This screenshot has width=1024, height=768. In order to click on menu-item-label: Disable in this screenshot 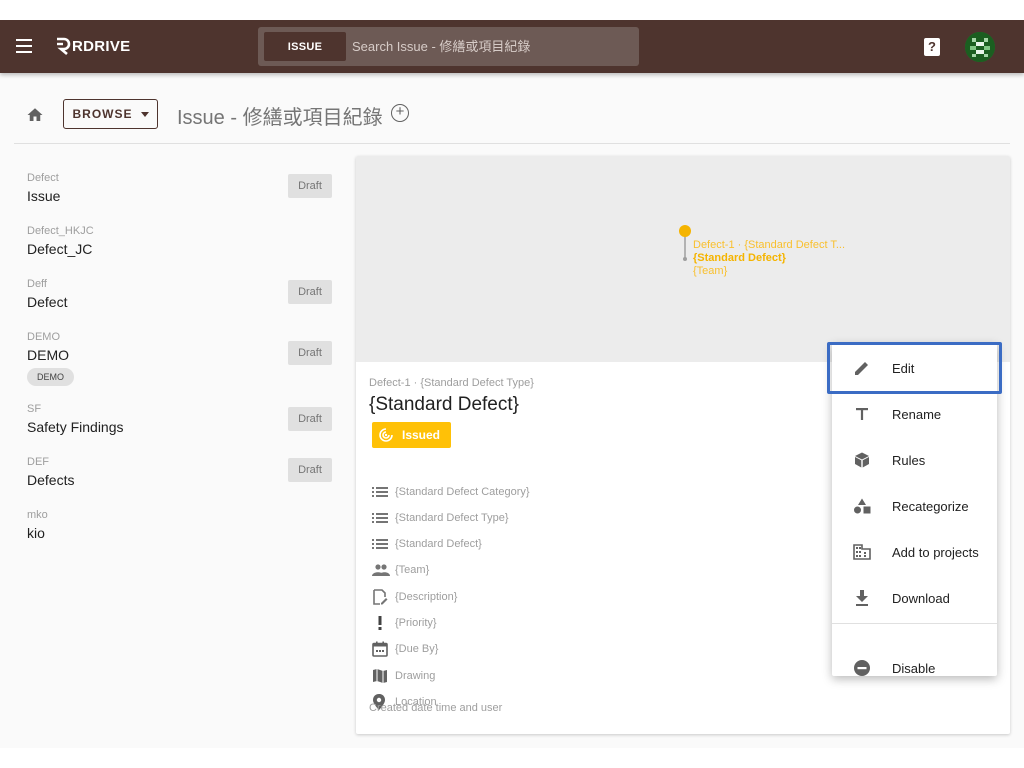, I will do `click(914, 668)`.